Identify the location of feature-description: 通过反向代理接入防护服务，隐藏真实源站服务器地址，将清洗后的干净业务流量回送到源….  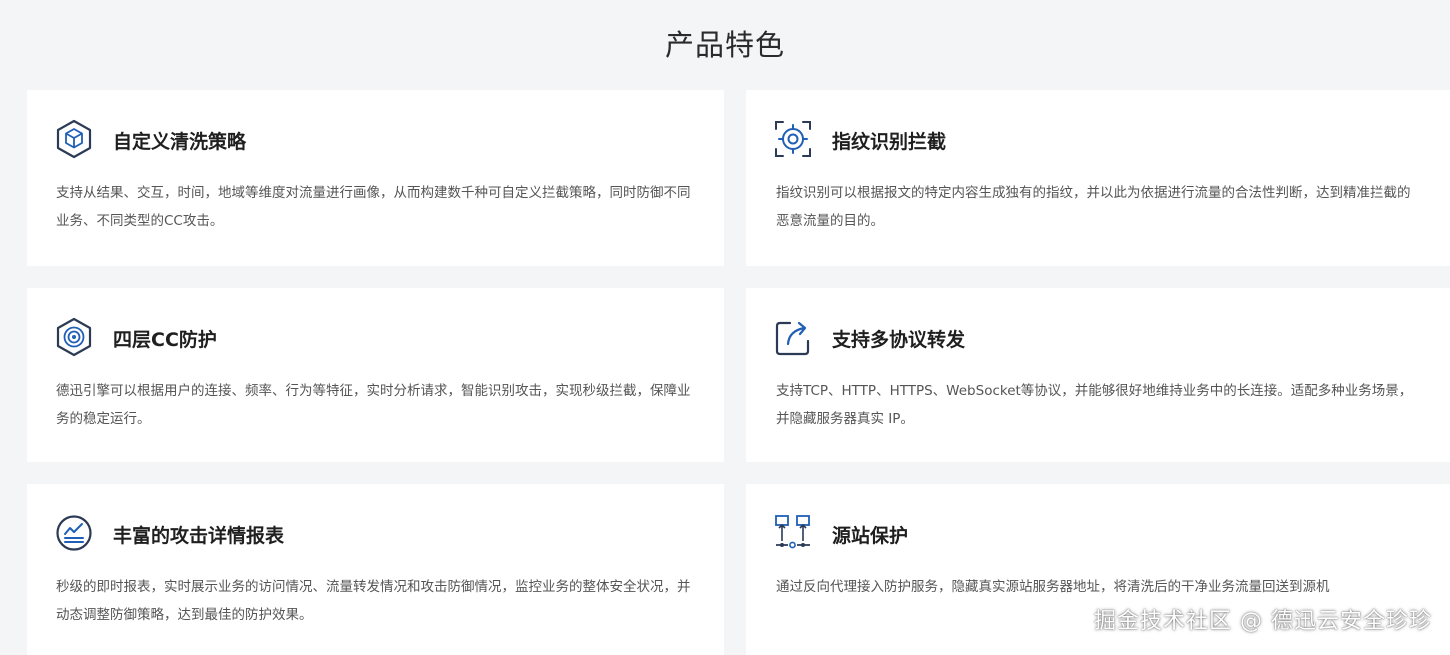
(1053, 587).